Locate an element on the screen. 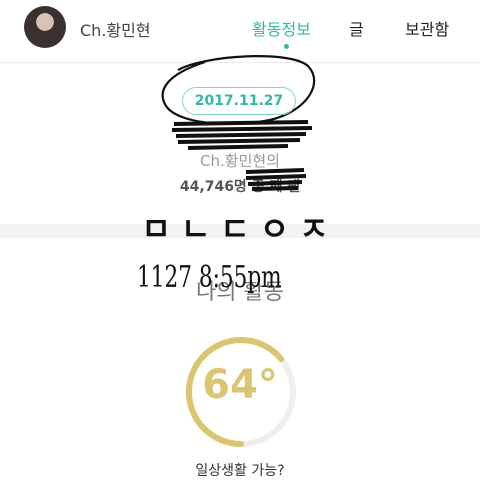 The image size is (480, 493). fan-rank: 44,746명 중 째 팬 is located at coordinates (240, 187).